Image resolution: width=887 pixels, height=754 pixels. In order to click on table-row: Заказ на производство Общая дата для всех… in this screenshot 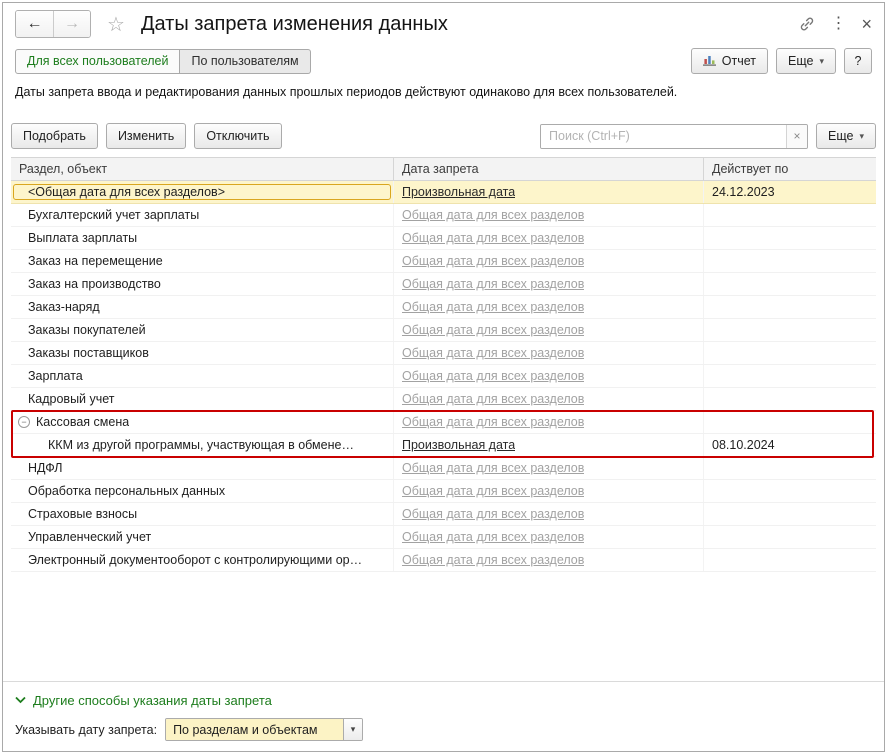, I will do `click(443, 284)`.